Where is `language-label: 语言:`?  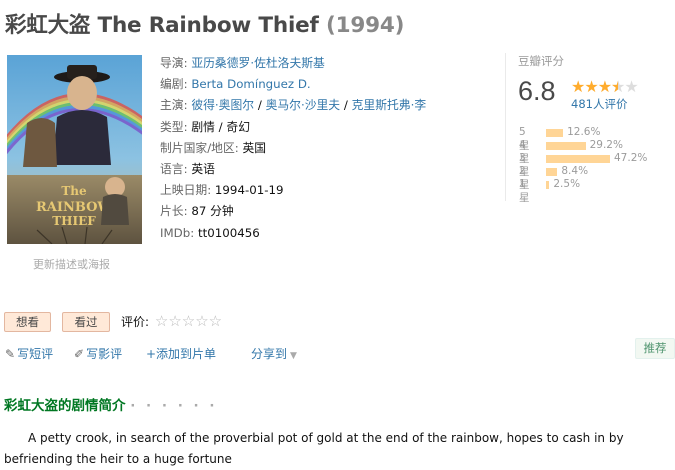
language-label: 语言: is located at coordinates (174, 169).